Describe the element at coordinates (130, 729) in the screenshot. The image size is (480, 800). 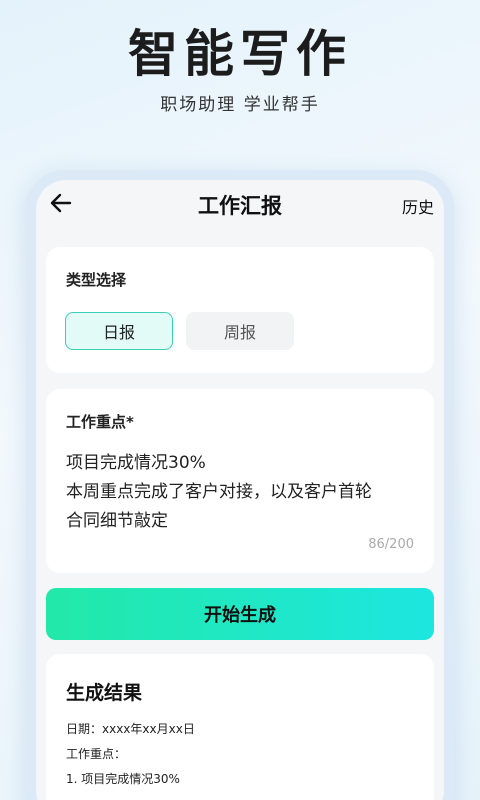
I see `result-line: 日期：xxxx年xx月xx日` at that location.